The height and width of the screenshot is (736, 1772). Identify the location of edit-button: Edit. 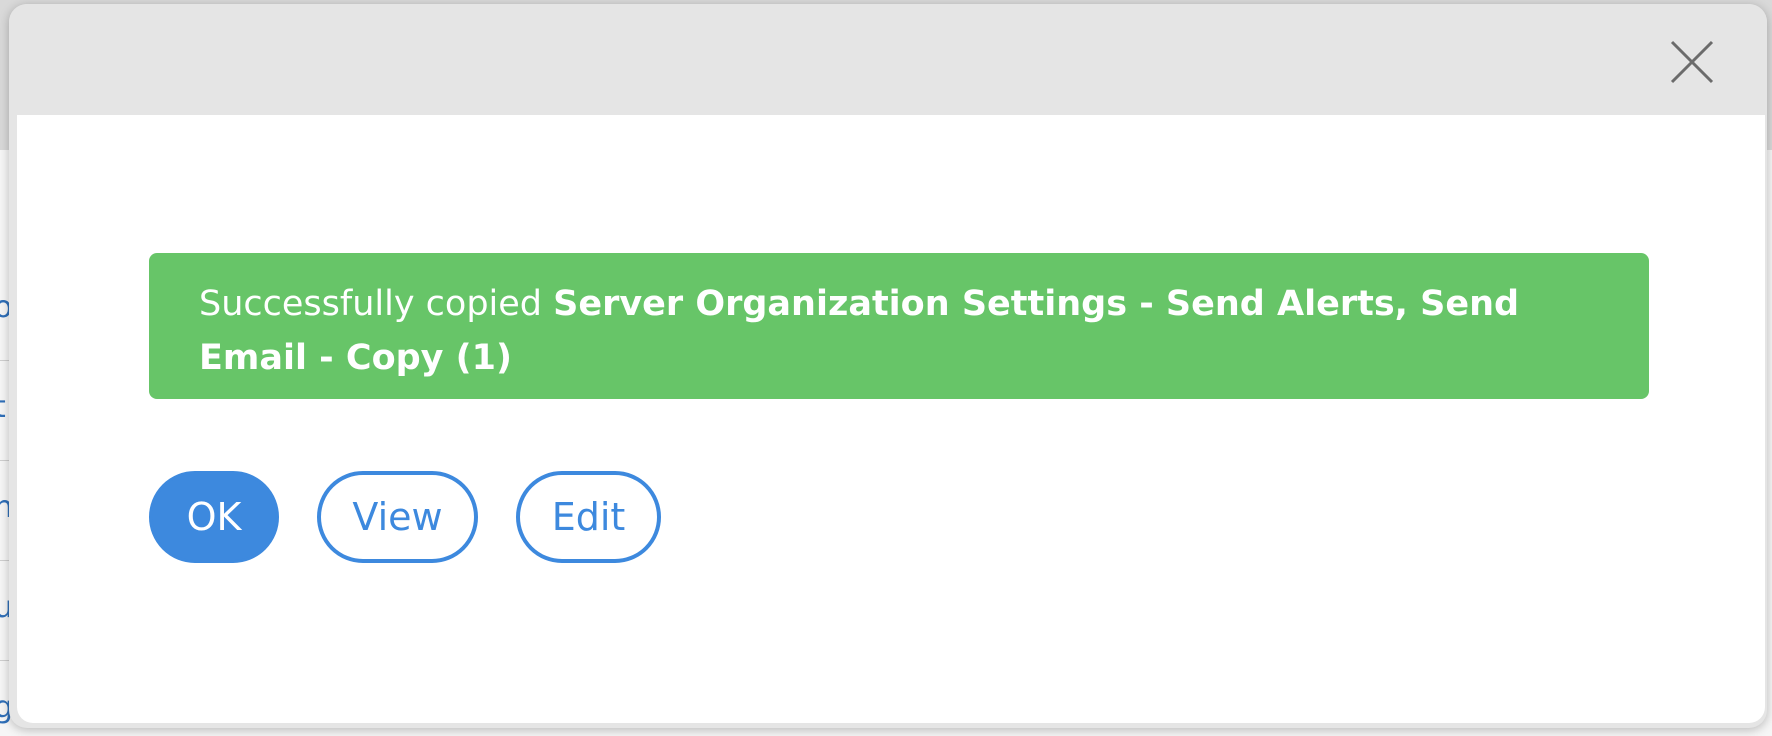
(588, 517).